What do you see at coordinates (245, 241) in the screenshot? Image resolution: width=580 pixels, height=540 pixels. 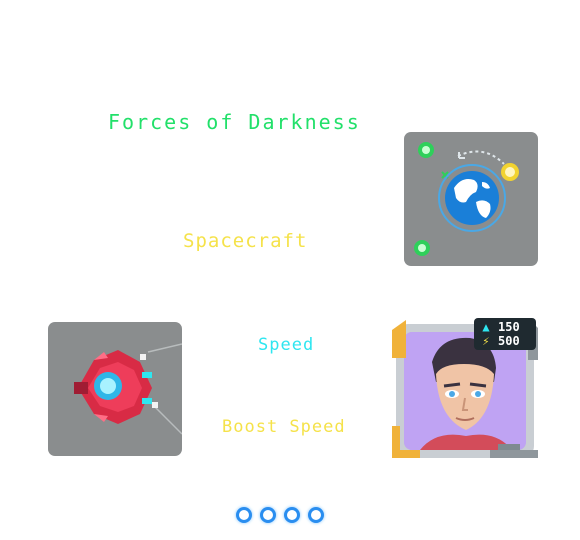 I see `spacecraft-label: Spacecraft` at bounding box center [245, 241].